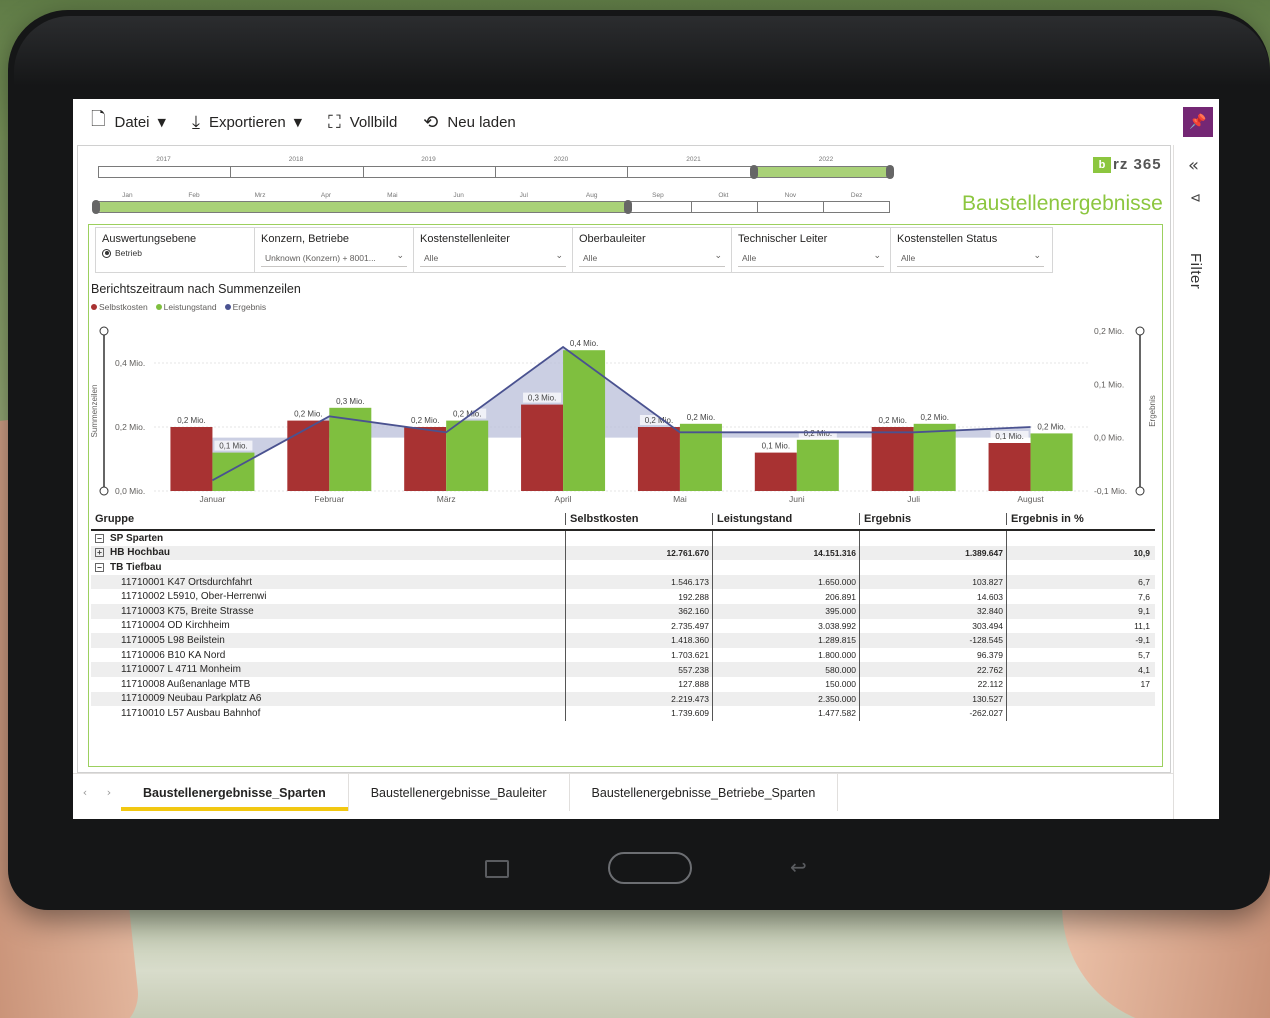 This screenshot has width=1270, height=1018. I want to click on row-label-text: 11710009 Neubau Parkplatz A6, so click(191, 699).